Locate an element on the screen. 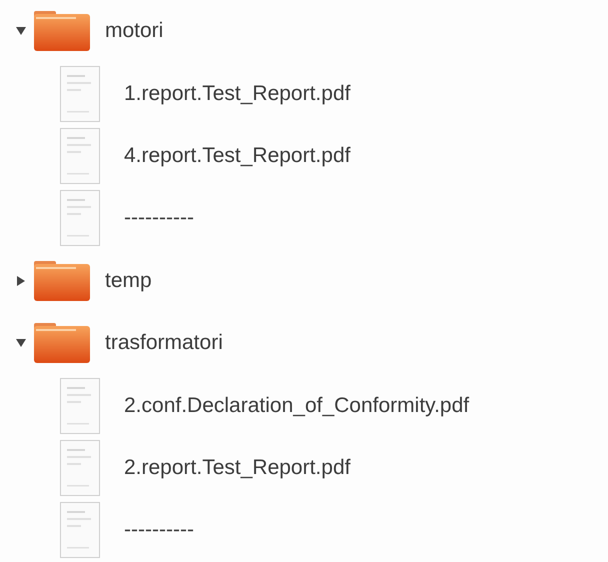 This screenshot has width=608, height=562. expand-arrow-icon is located at coordinates (21, 281).